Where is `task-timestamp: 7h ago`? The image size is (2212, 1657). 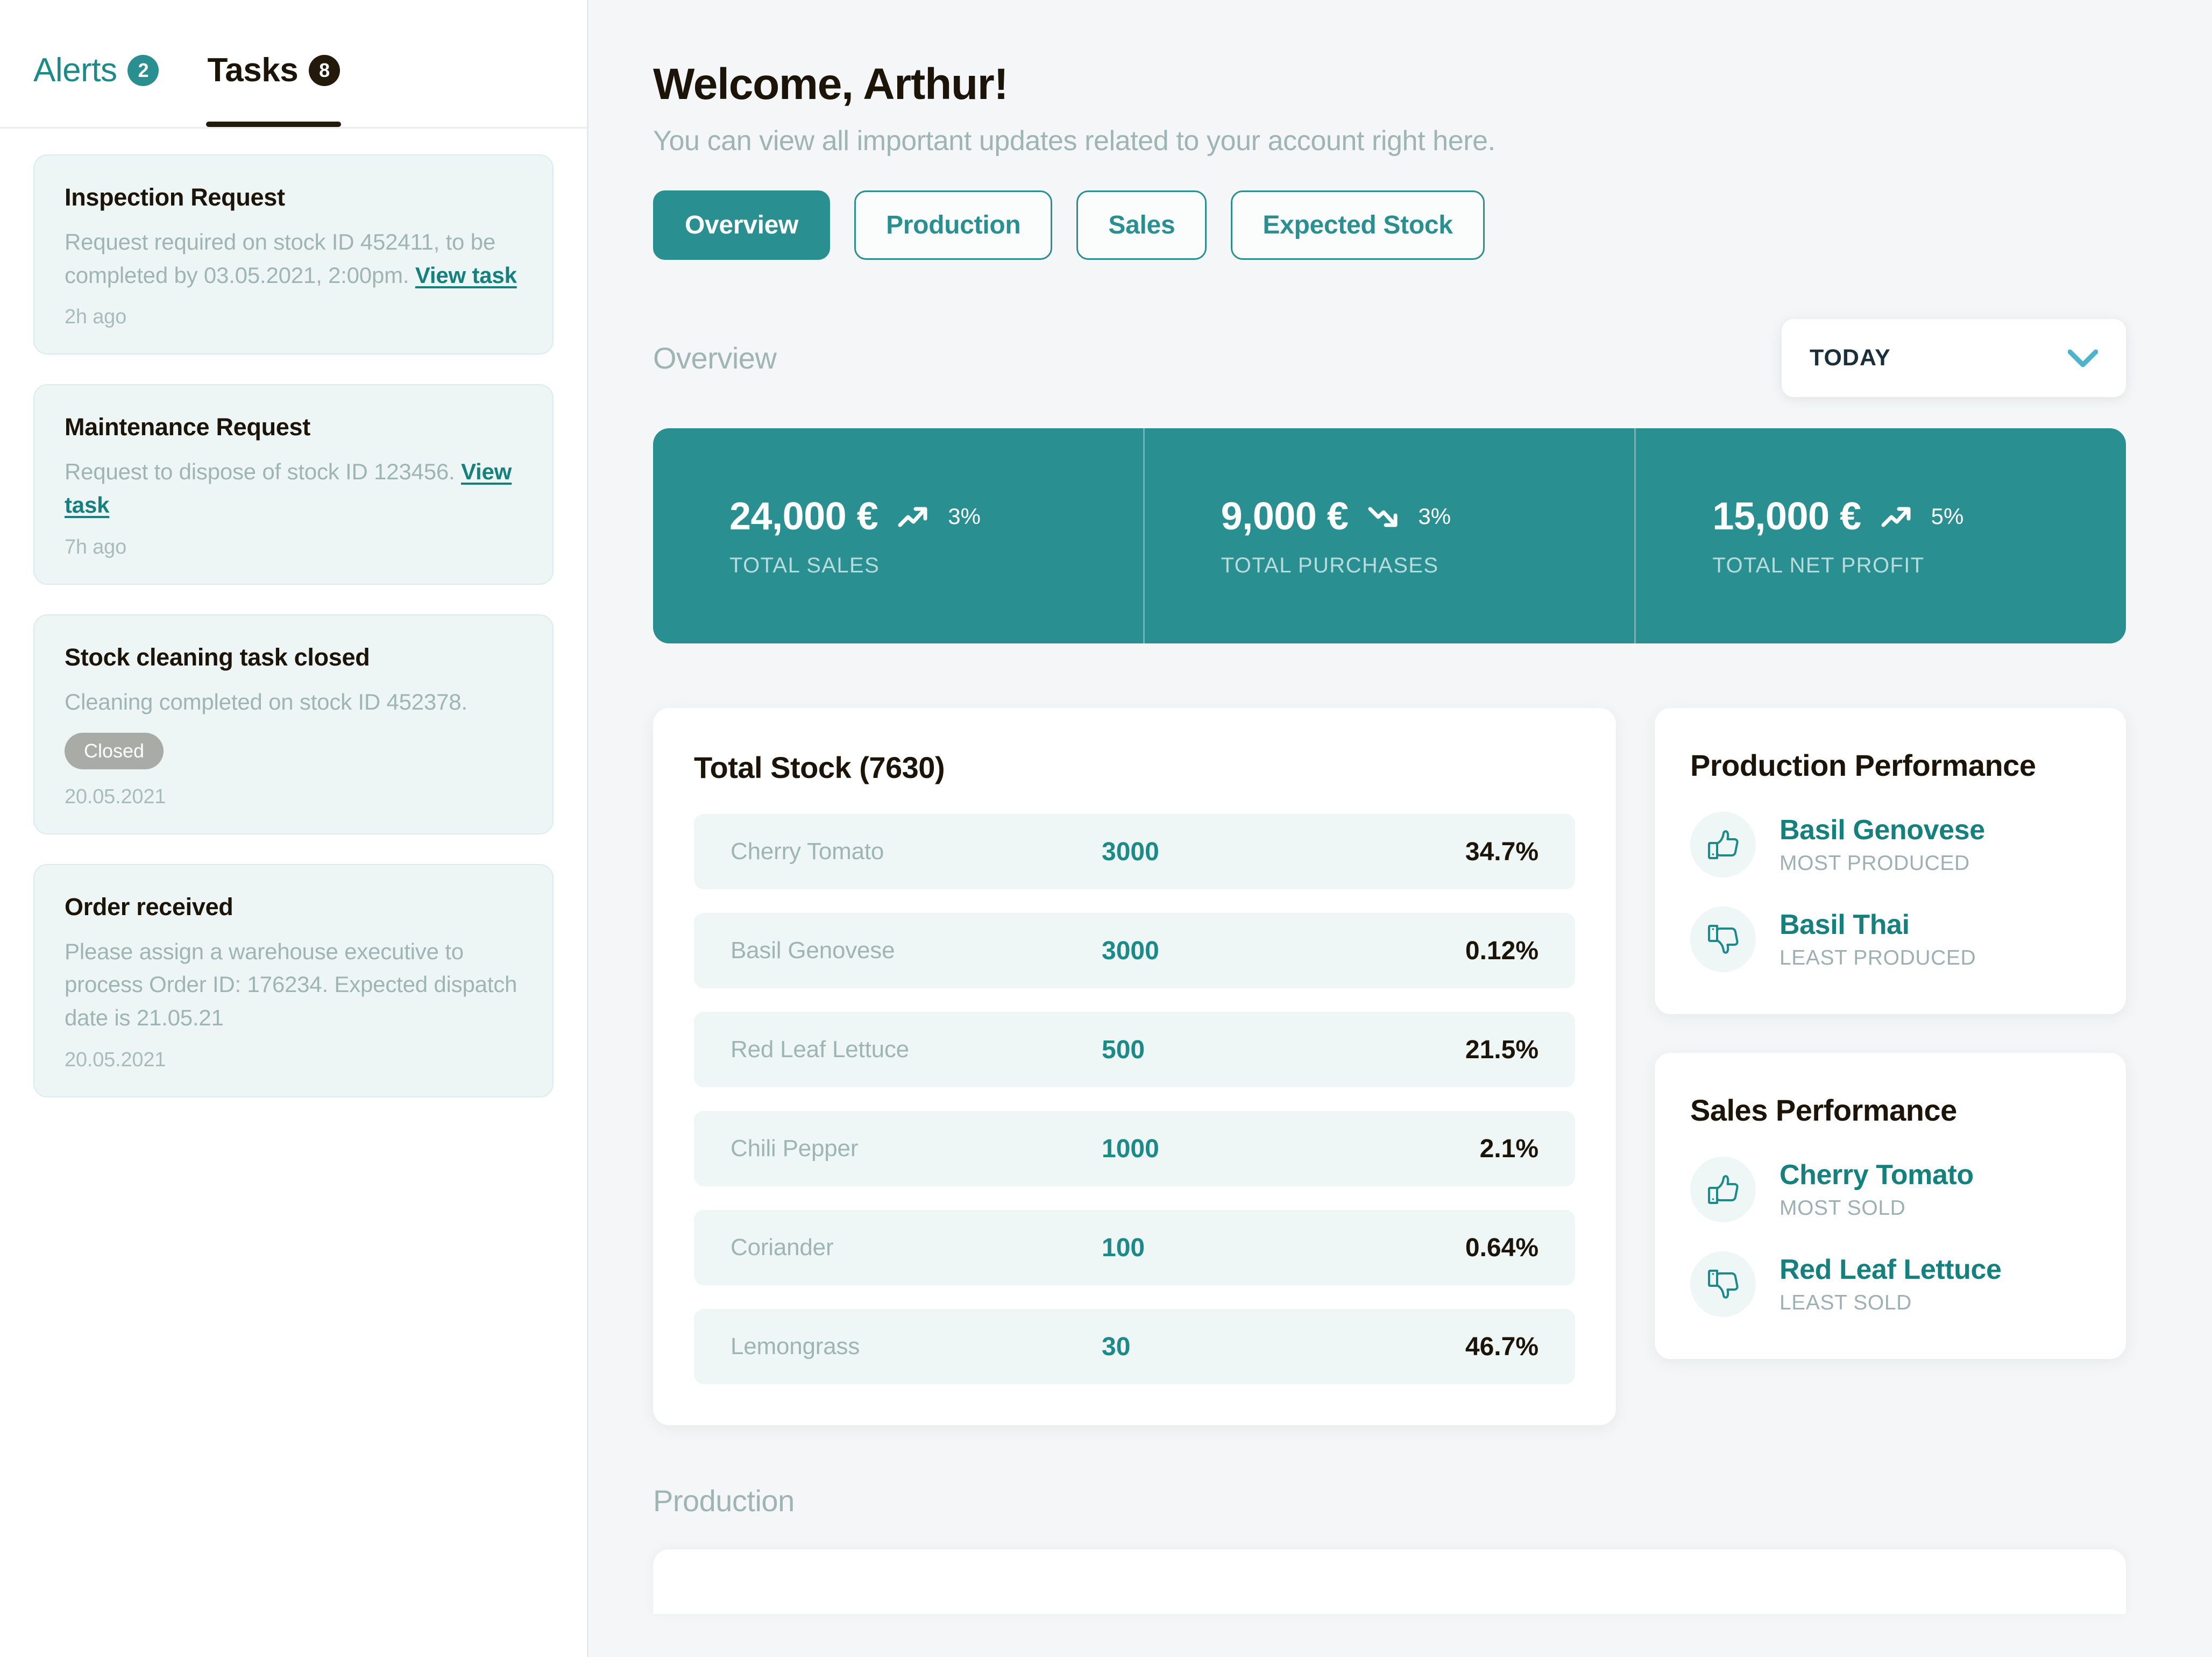
task-timestamp: 7h ago is located at coordinates (96, 546).